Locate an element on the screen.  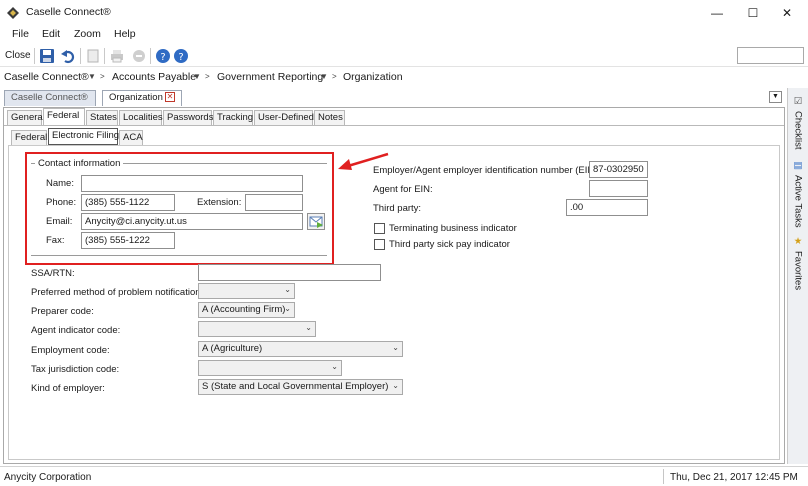
close-tab-icon: ✕ is located at coordinates (170, 97).